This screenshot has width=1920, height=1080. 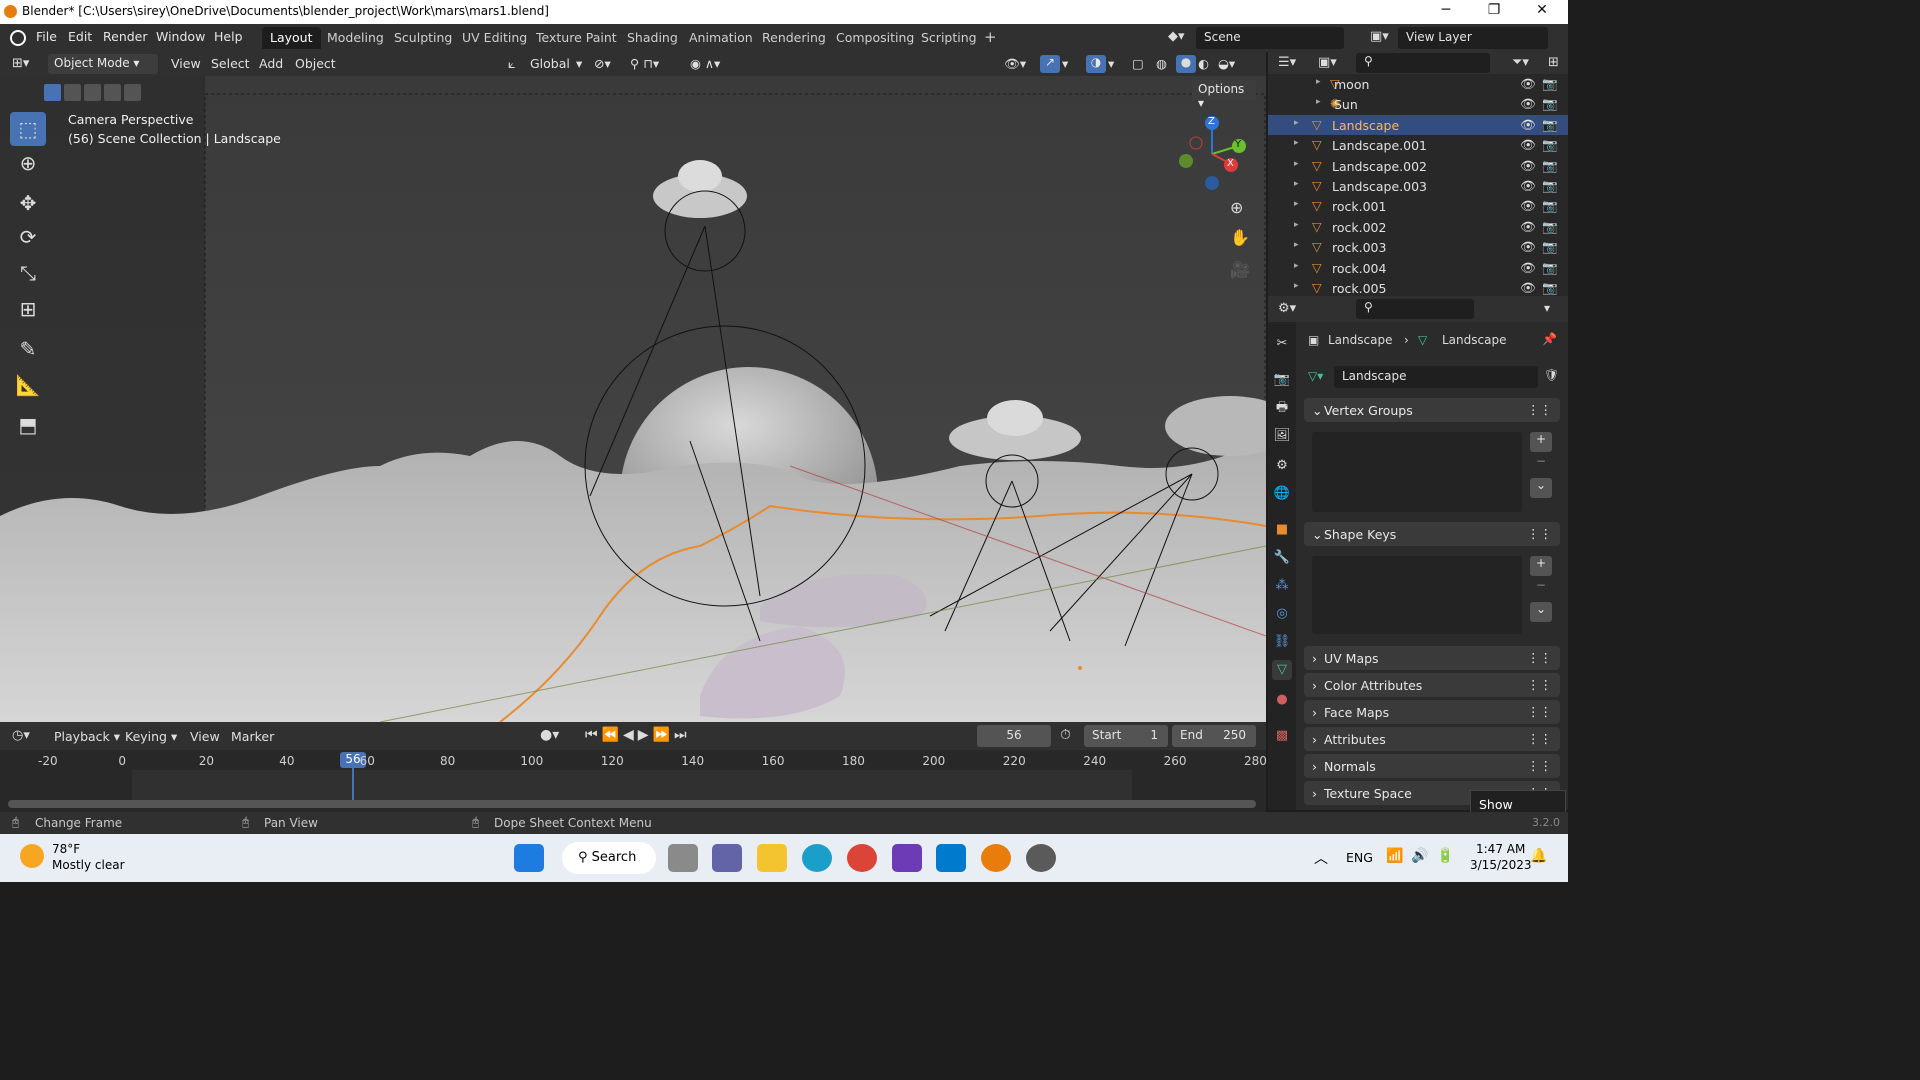 I want to click on edge-icon, so click(x=817, y=858).